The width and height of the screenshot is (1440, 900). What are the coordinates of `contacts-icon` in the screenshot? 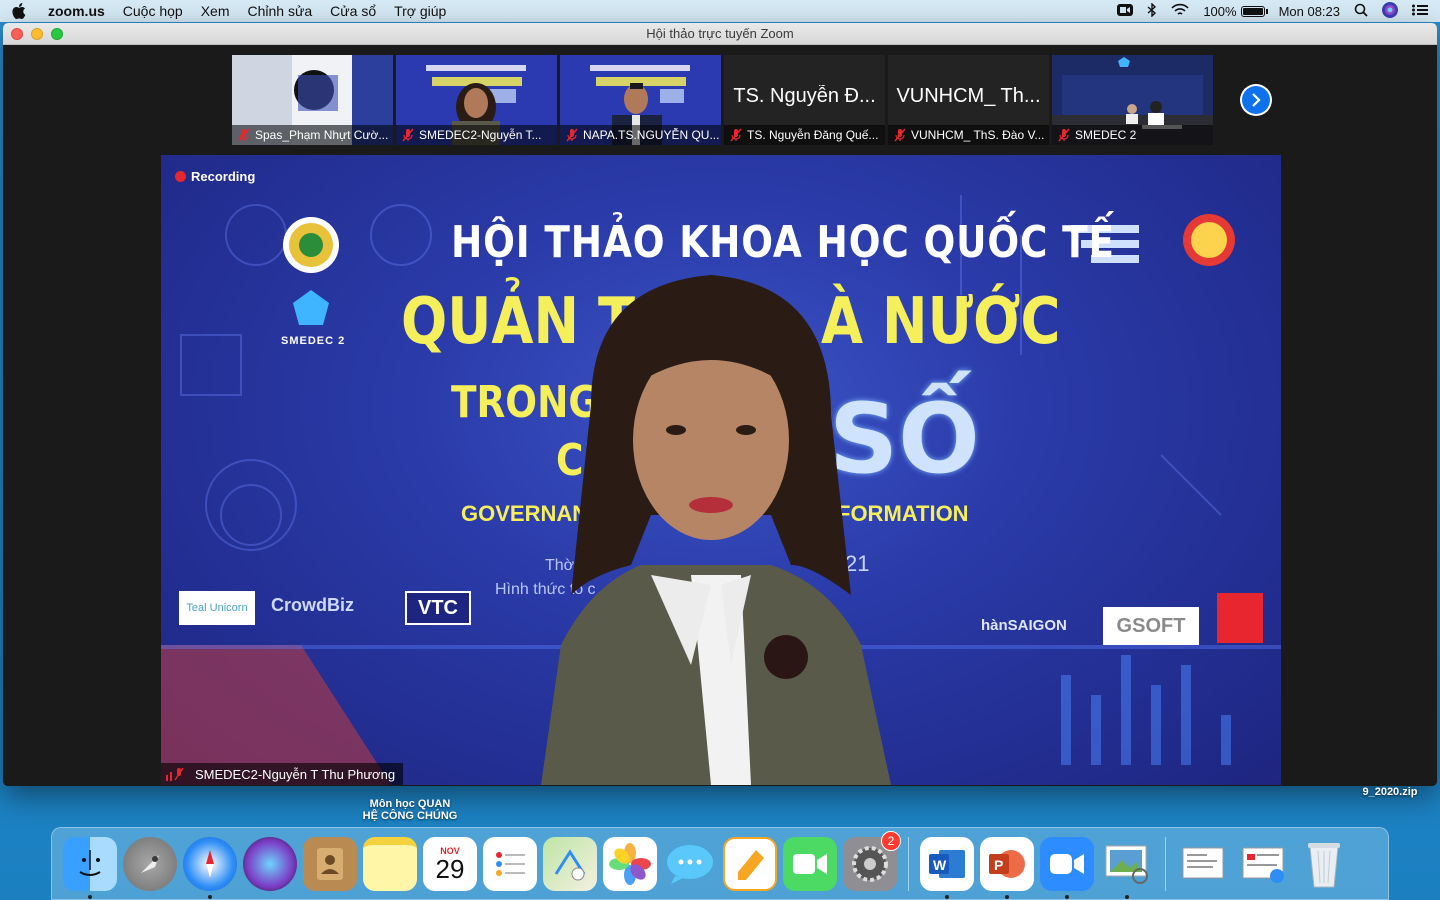 It's located at (330, 863).